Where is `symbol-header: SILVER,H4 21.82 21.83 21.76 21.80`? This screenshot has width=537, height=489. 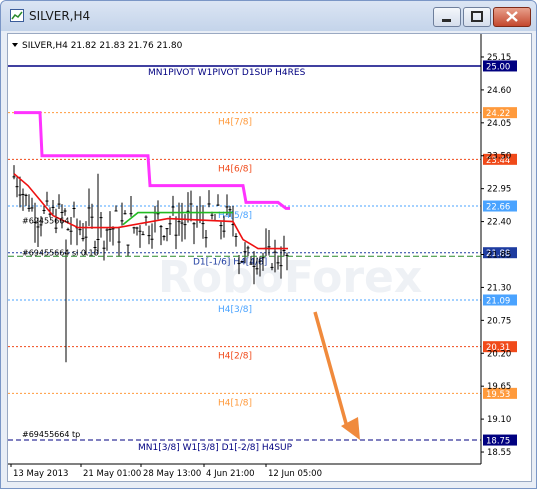
symbol-header: SILVER,H4 21.82 21.83 21.76 21.80 is located at coordinates (102, 46).